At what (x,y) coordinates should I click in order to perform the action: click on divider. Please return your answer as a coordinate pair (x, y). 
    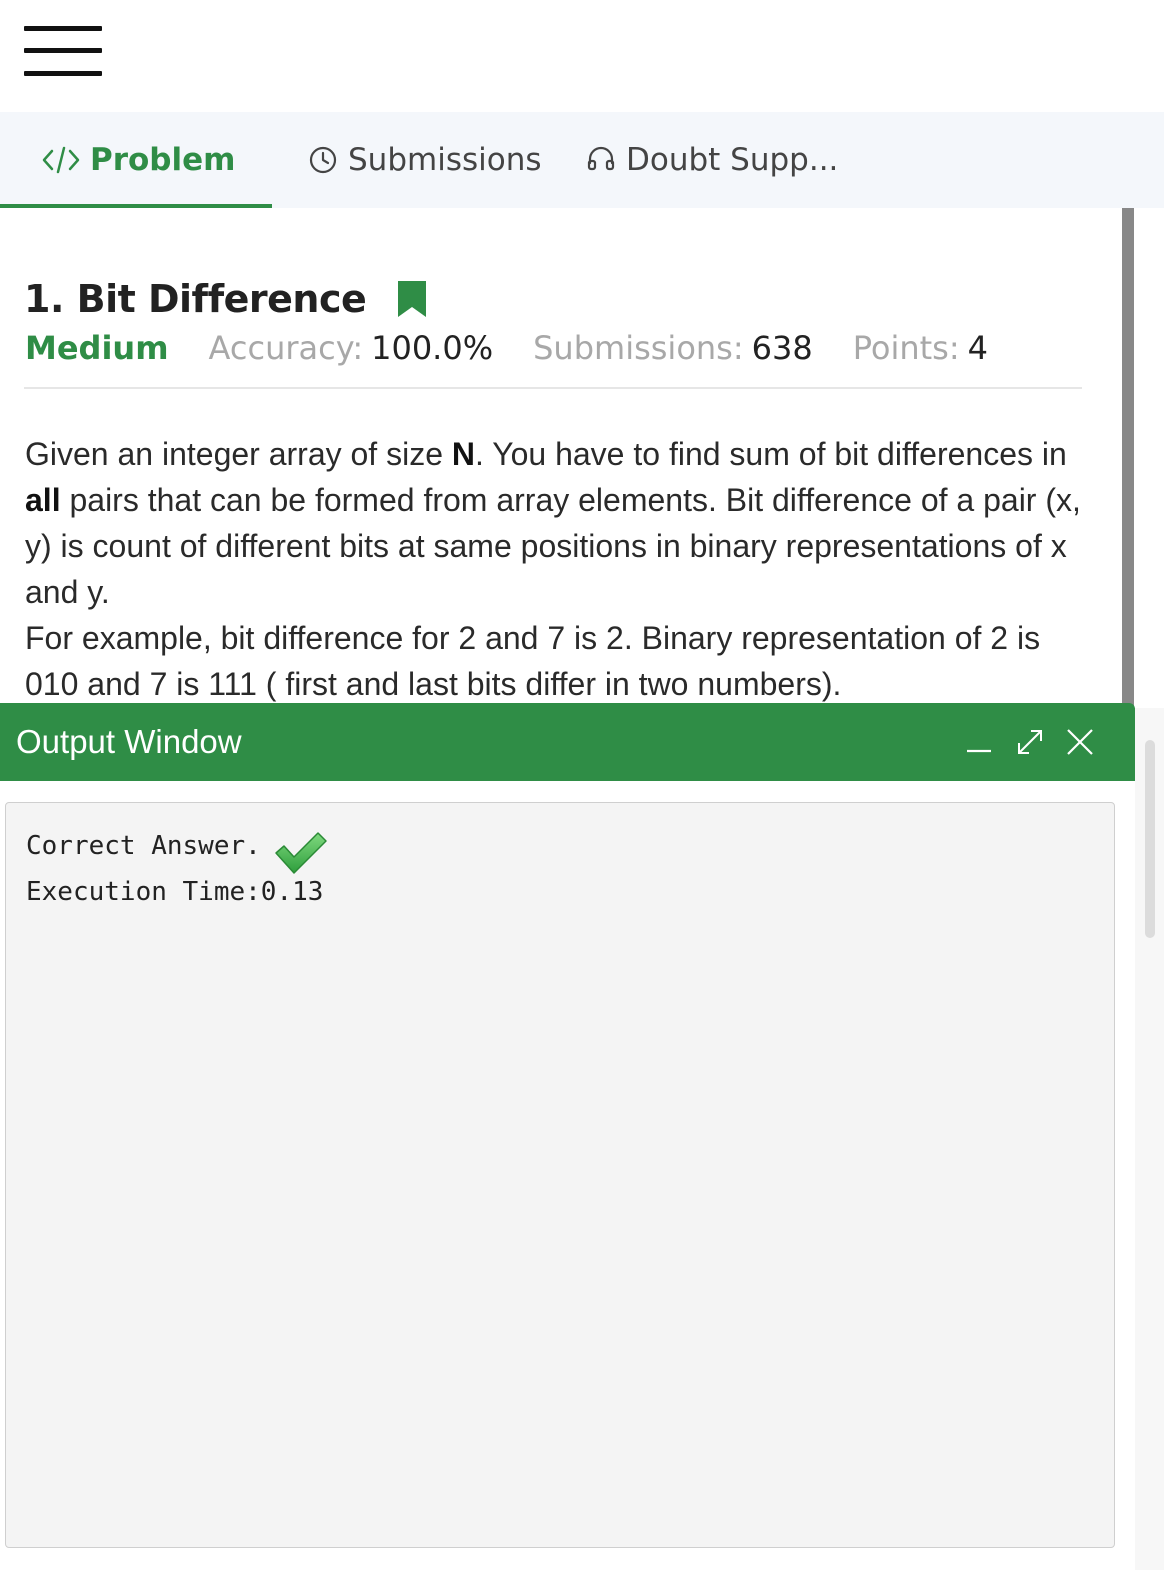
    Looking at the image, I should click on (553, 388).